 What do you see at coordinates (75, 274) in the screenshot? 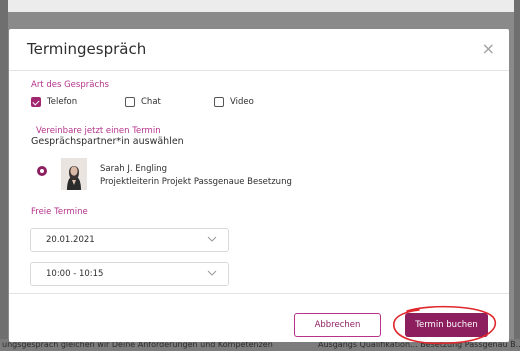
I see `time-value: 10:00 - 10:15` at bounding box center [75, 274].